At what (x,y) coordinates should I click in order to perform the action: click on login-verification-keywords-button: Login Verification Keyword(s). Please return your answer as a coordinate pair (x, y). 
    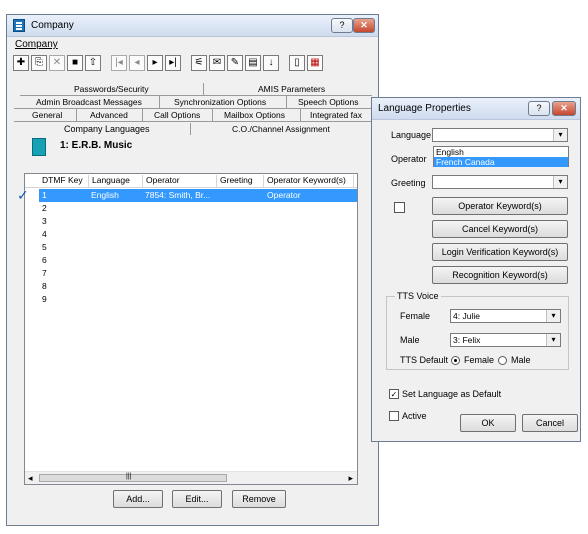
    Looking at the image, I should click on (500, 252).